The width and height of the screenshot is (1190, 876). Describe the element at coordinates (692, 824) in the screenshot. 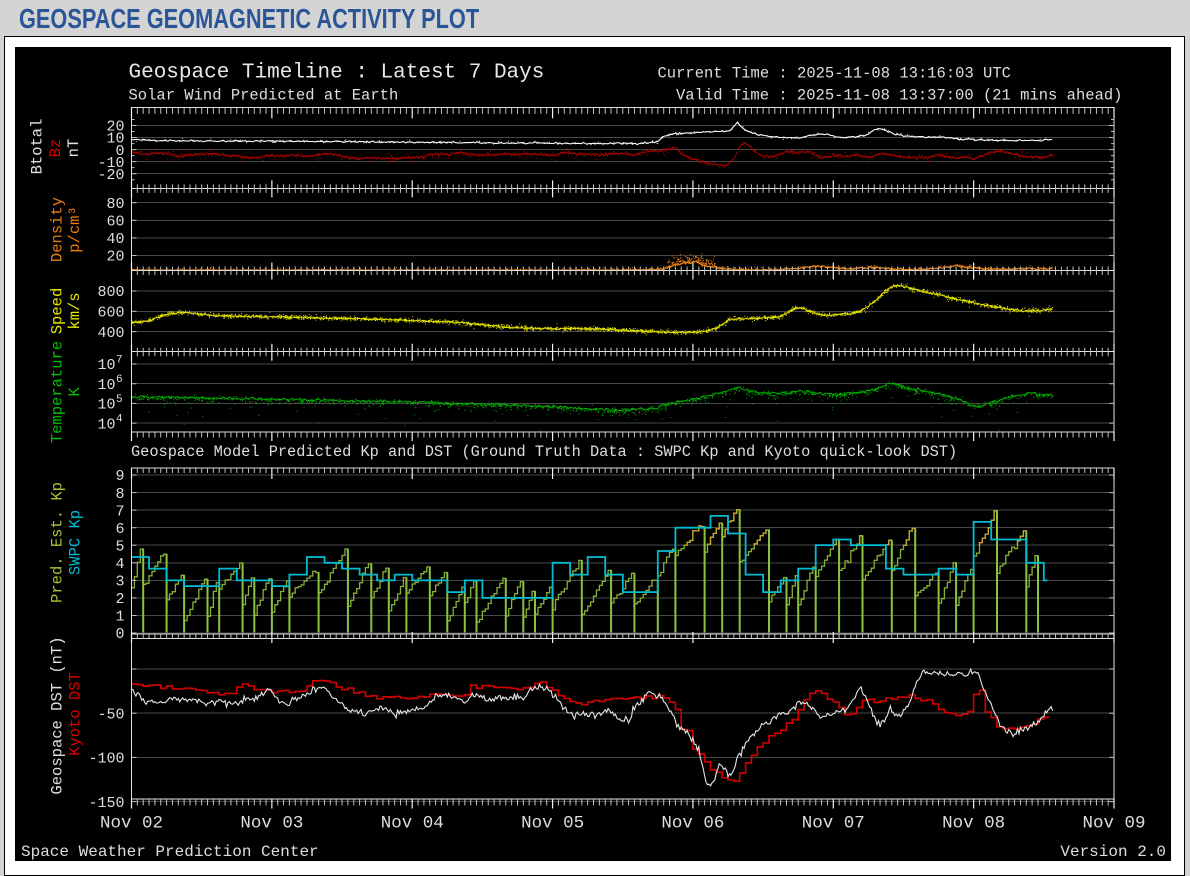

I see `svg-text: Nov 06` at that location.